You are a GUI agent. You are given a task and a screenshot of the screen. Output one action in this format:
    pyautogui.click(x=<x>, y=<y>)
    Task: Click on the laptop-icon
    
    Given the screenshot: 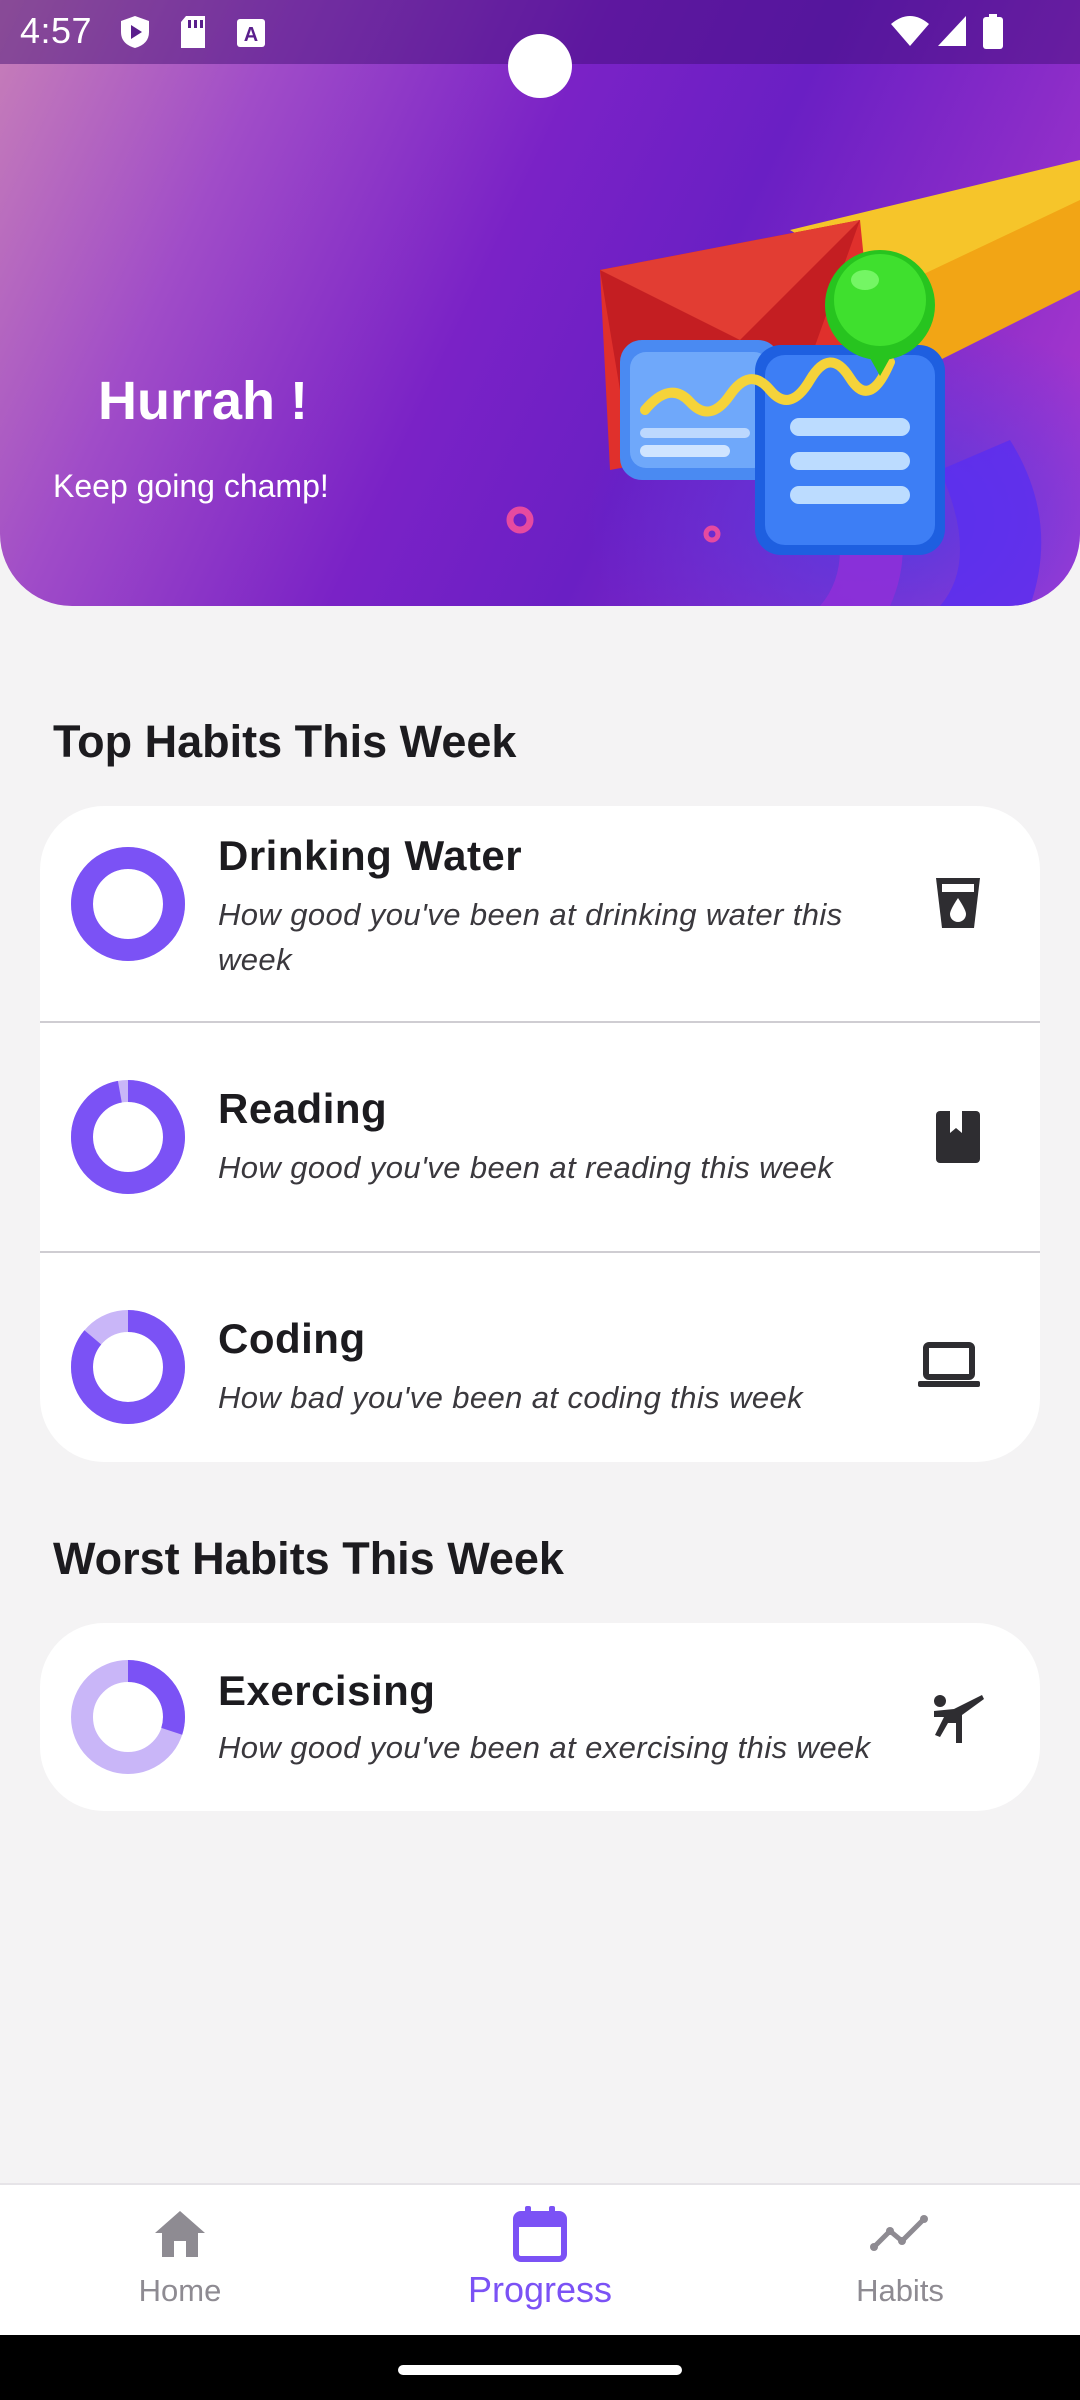 What is the action you would take?
    pyautogui.click(x=949, y=1364)
    